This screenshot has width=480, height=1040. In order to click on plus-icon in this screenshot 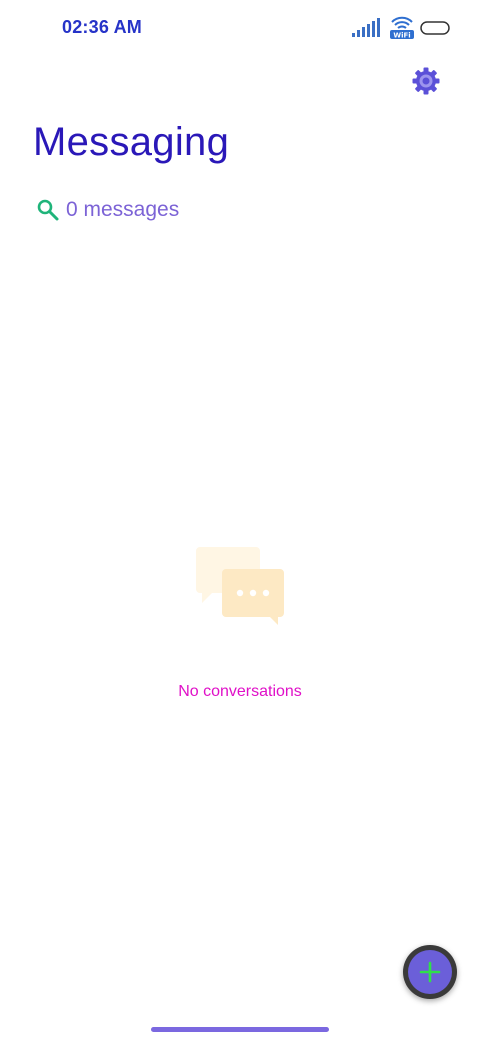, I will do `click(430, 972)`.